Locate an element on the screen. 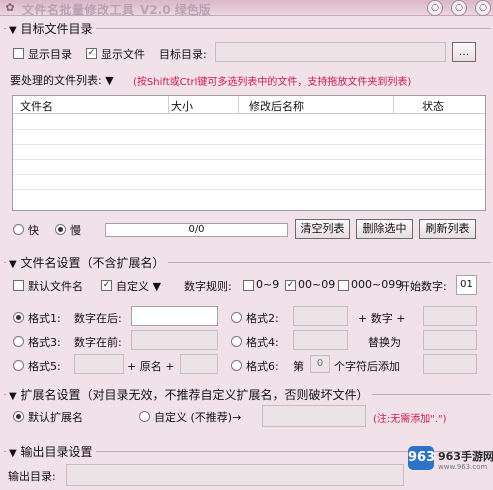 The width and height of the screenshot is (493, 490). format5-prefix-input is located at coordinates (99, 364).